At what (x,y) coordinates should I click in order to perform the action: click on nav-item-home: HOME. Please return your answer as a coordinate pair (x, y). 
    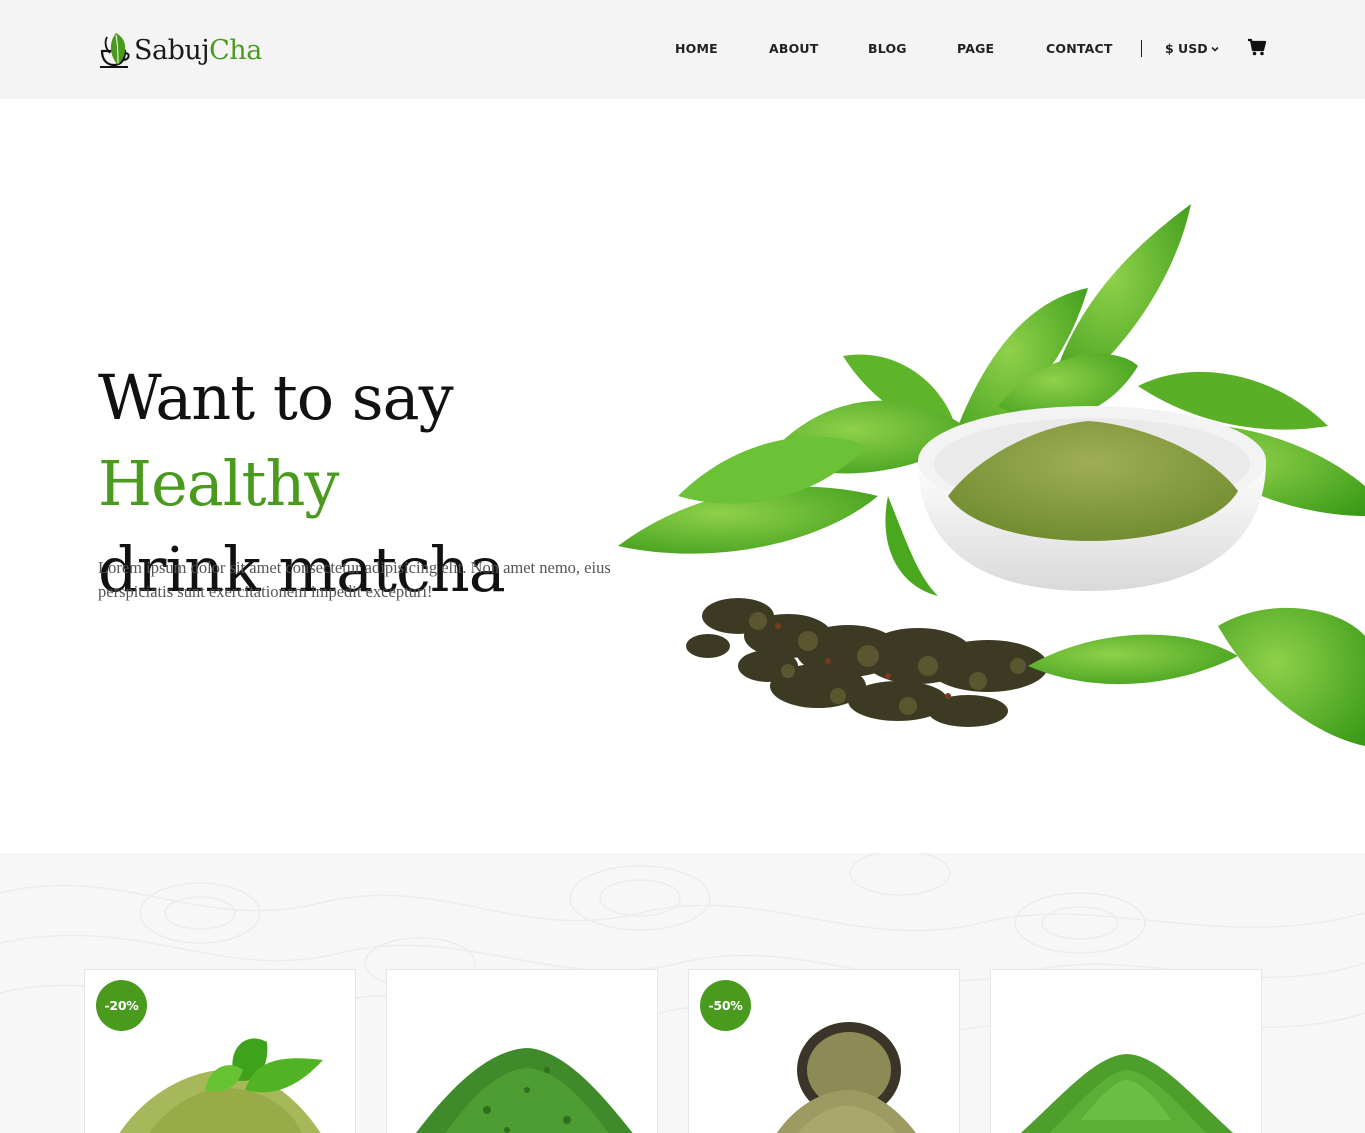
    Looking at the image, I should click on (696, 48).